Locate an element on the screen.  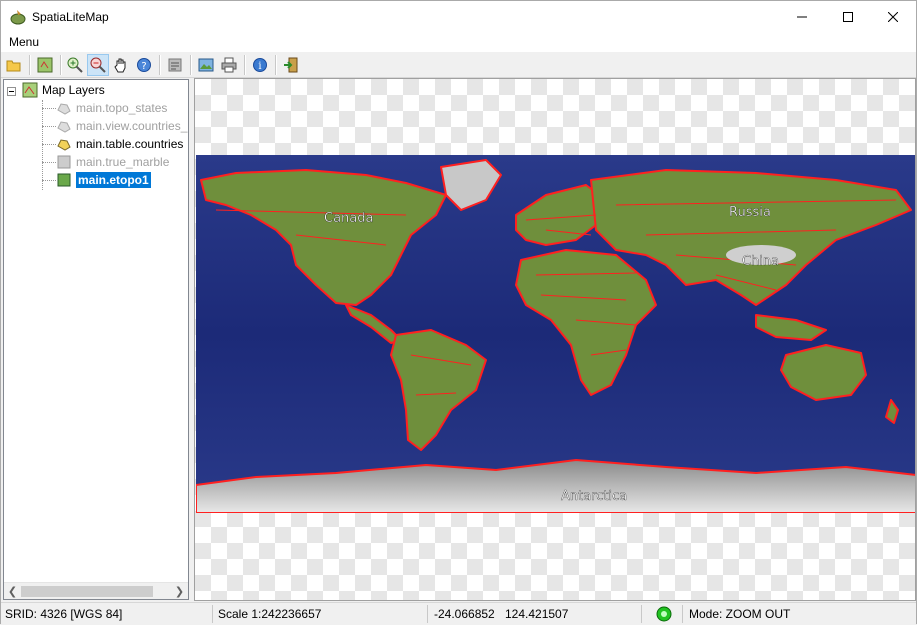
zoom-out-button is located at coordinates (98, 65).